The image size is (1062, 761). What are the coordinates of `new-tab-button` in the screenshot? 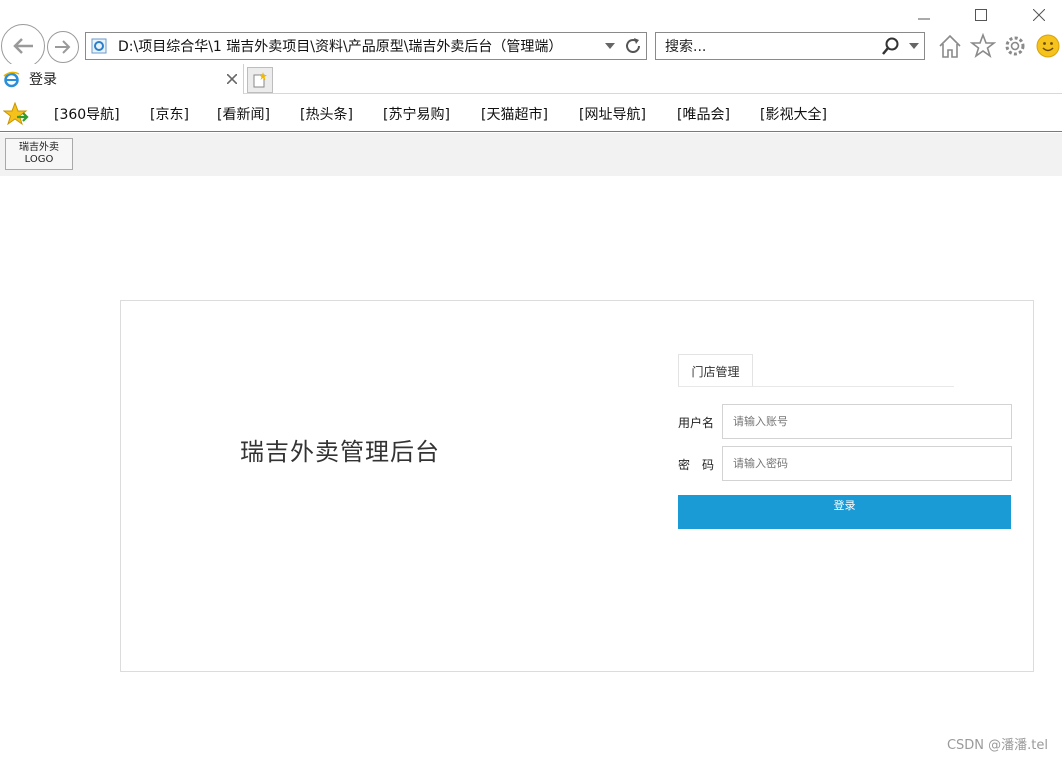 It's located at (260, 80).